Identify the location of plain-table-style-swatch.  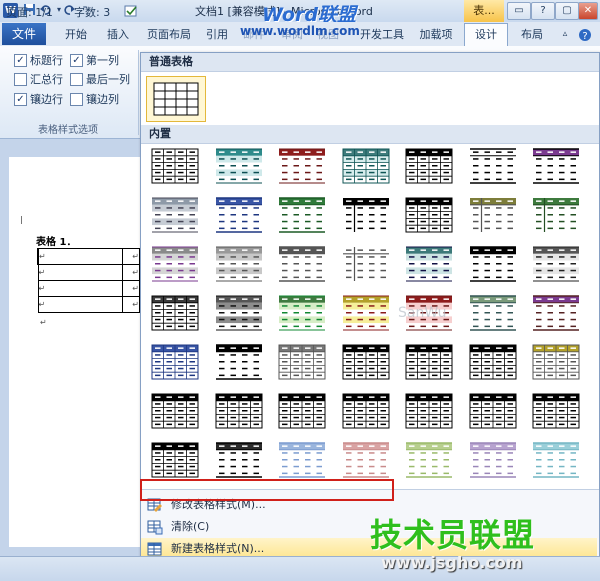
(176, 99).